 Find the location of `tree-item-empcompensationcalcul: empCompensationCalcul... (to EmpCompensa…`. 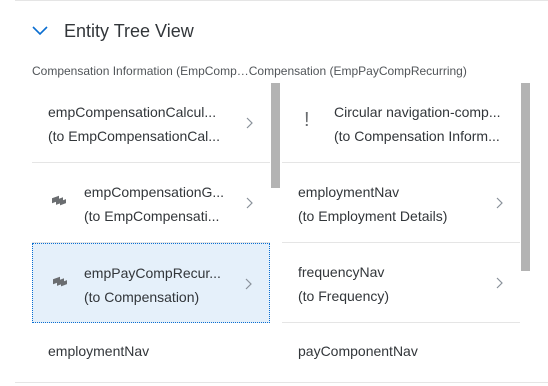

tree-item-empcompensationcalcul: empCompensationCalcul... (to EmpCompensa… is located at coordinates (151, 123).